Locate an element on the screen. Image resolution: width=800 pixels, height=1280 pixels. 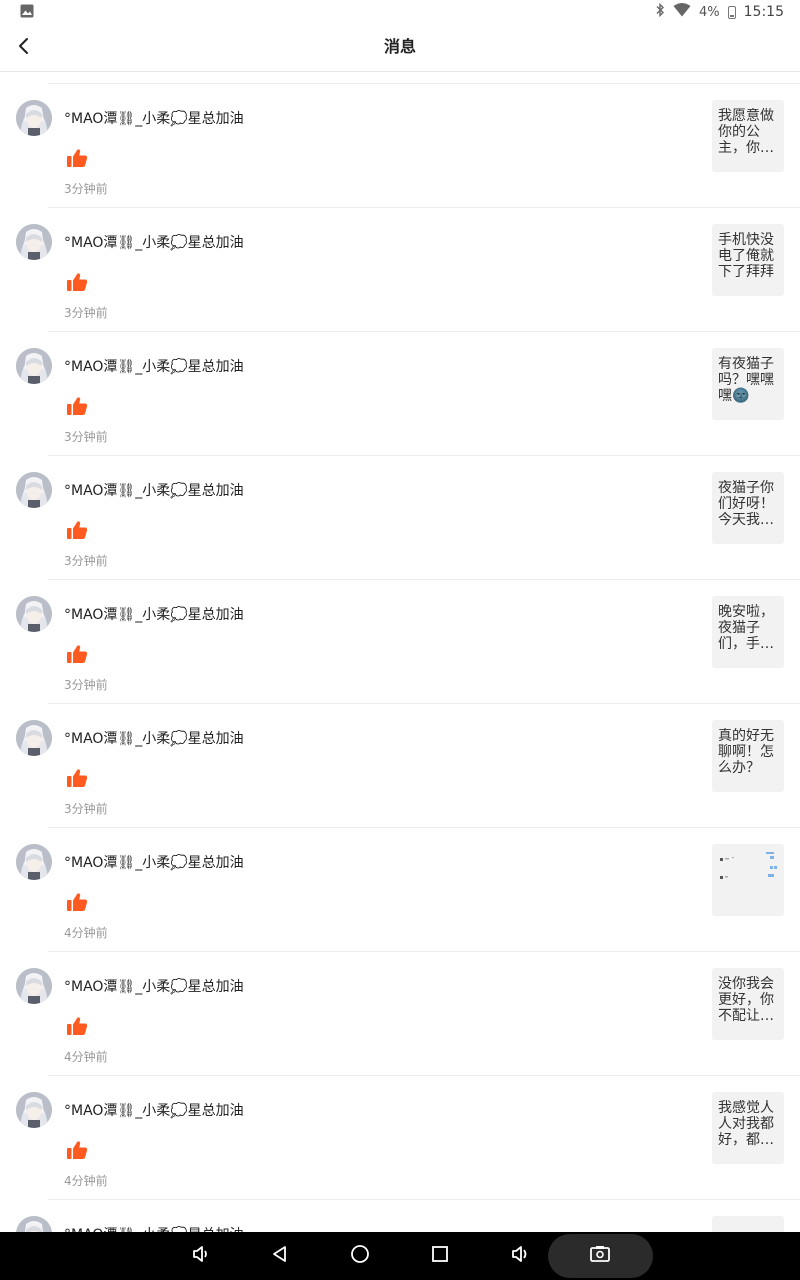
message-item: °MAO潭⛓_小柔💭星总加油 3分钟前 有夜猫子吗？嘿嘿嘿🌚 is located at coordinates (400, 394).